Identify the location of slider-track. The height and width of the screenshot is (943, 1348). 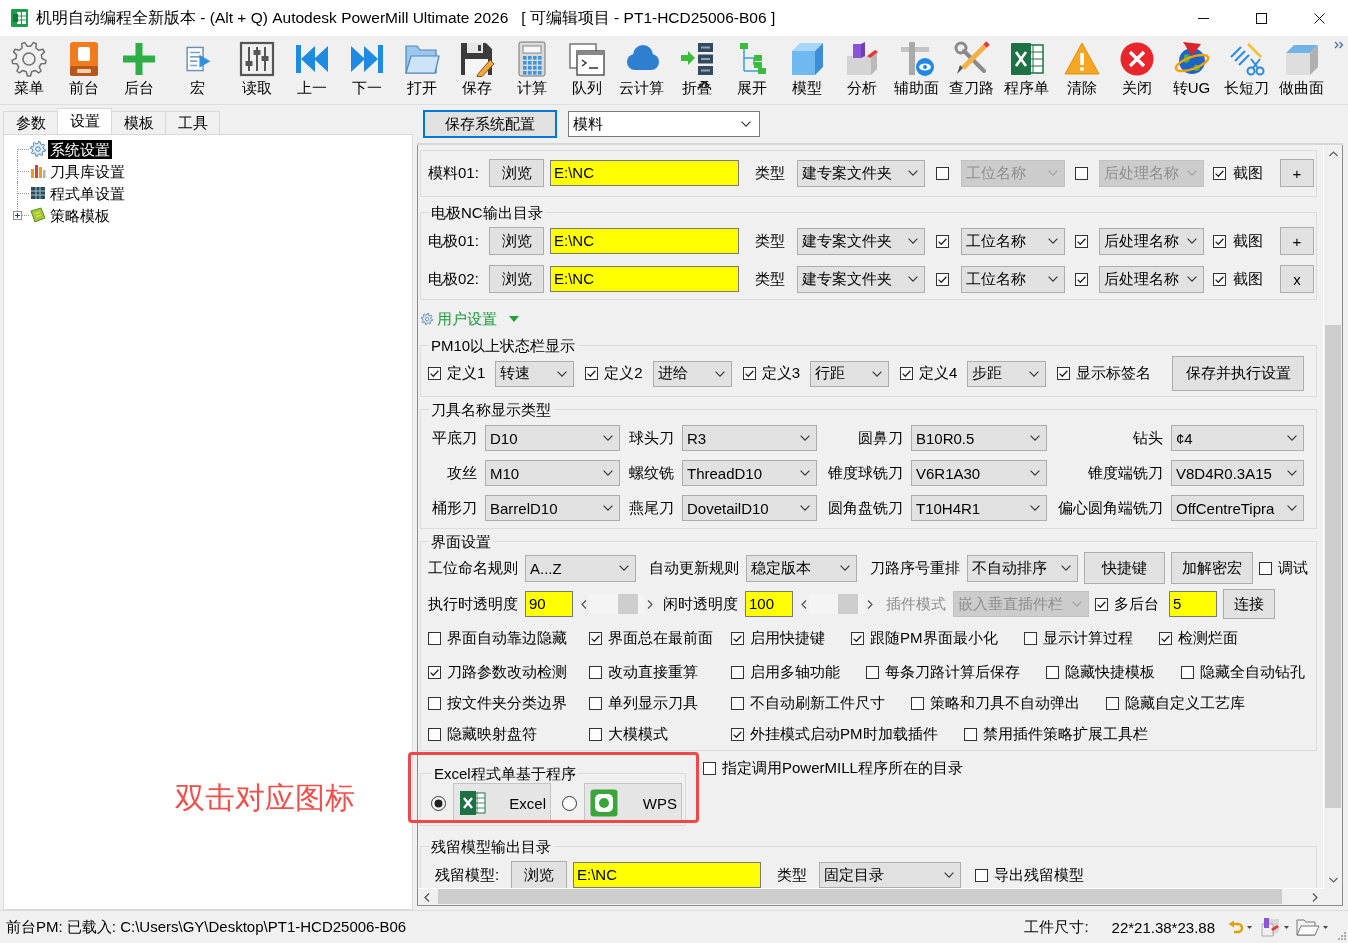
(837, 604).